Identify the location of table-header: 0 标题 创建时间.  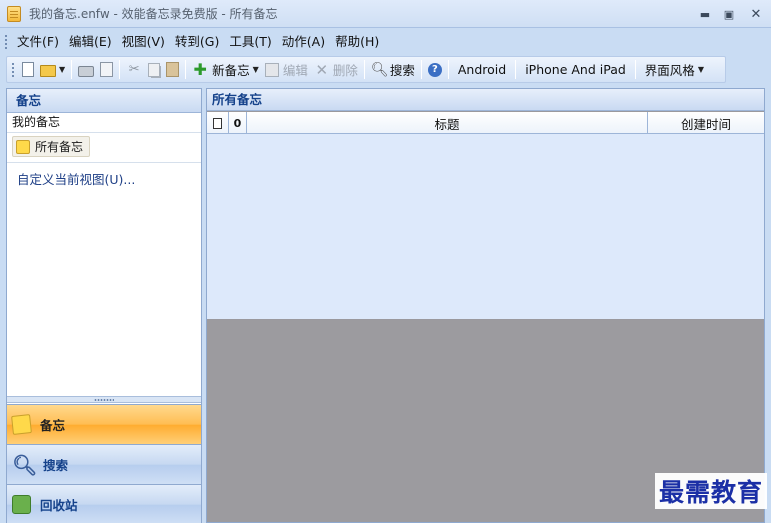
(485, 123).